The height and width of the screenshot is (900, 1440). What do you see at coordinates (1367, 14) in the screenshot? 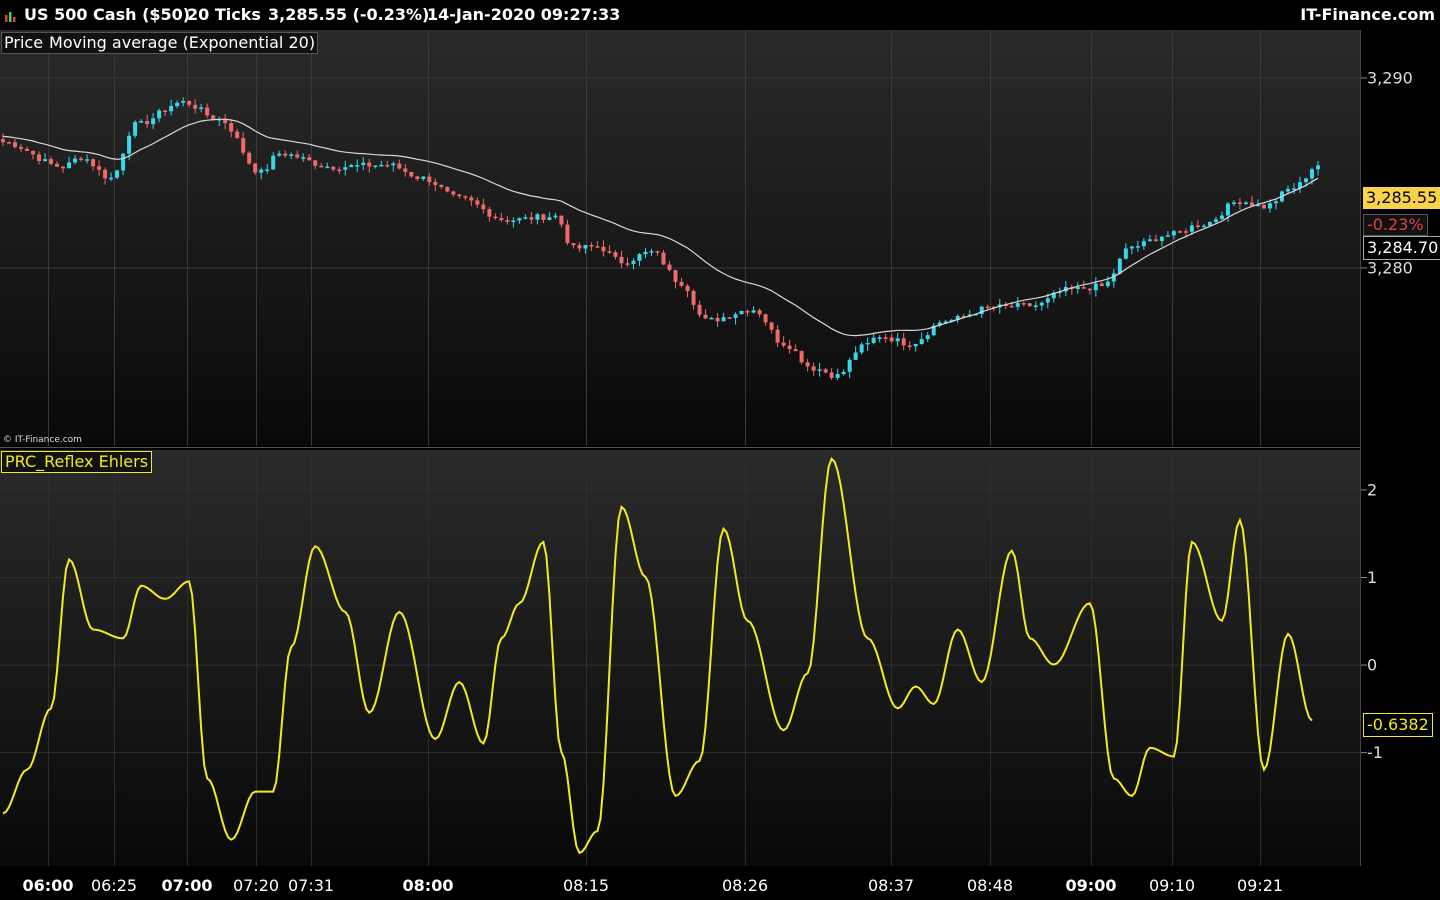
I see `brand-label: IT-Finance.com` at bounding box center [1367, 14].